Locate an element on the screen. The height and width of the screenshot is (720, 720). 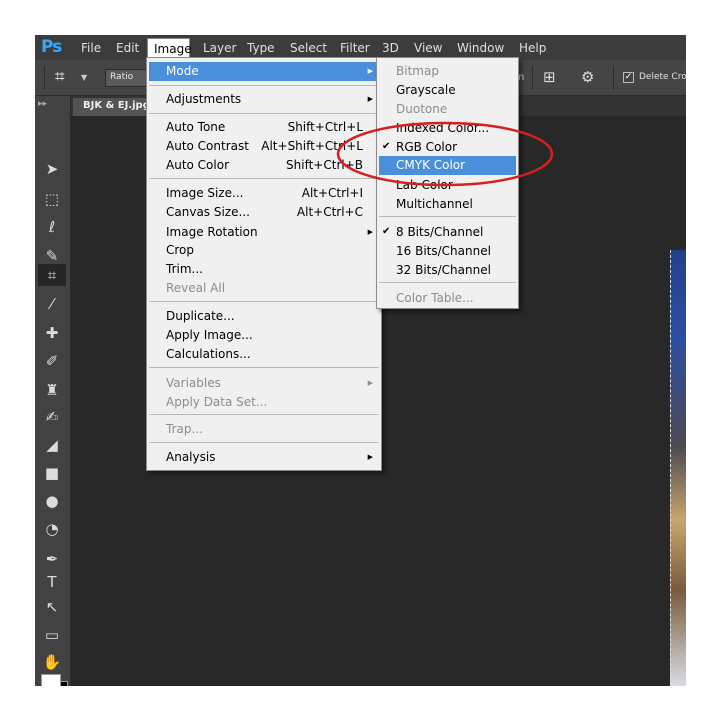
mode-item-rgb-color: ✔ RGB Color is located at coordinates (447, 147).